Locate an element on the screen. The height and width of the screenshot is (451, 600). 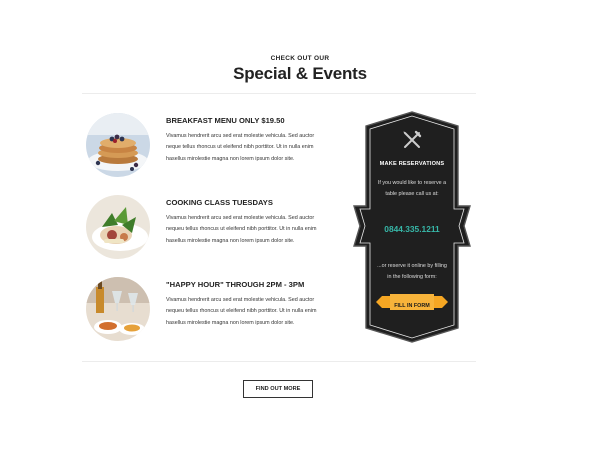
event-title: BREAKFAST MENU ONLY $19.50 is located at coordinates (225, 120).